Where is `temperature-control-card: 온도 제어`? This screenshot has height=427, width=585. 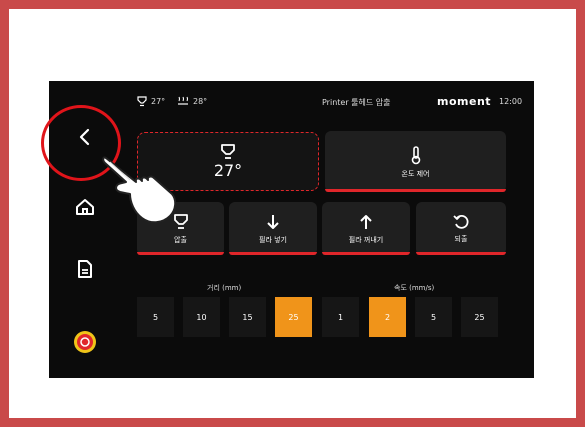
temperature-control-card: 온도 제어 is located at coordinates (415, 161).